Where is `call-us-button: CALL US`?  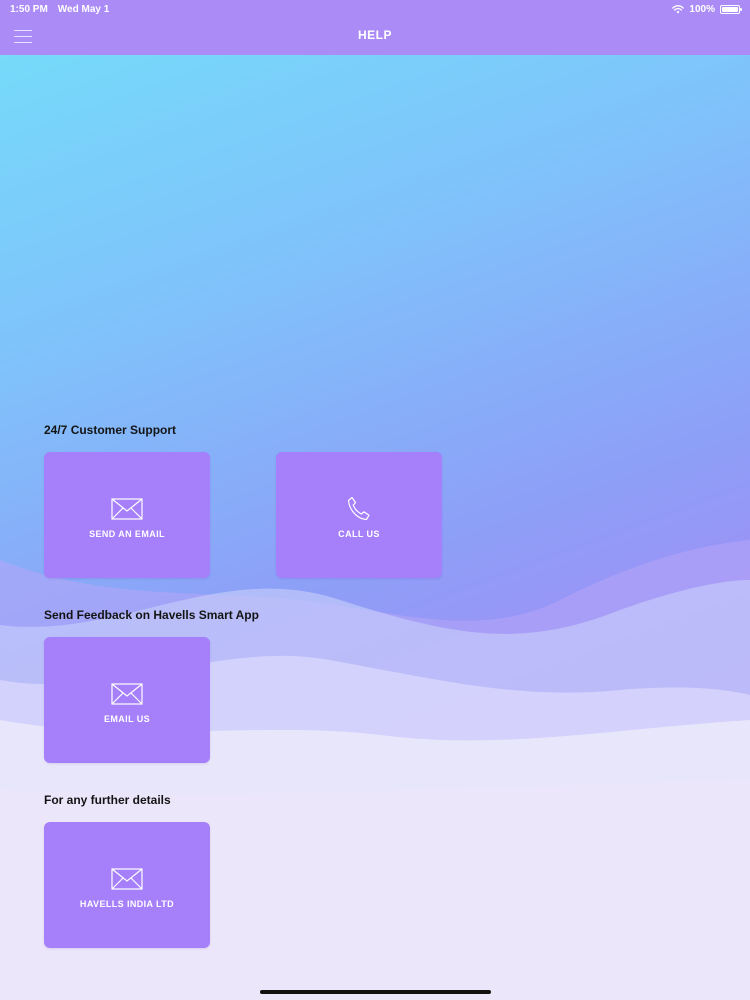 call-us-button: CALL US is located at coordinates (359, 515).